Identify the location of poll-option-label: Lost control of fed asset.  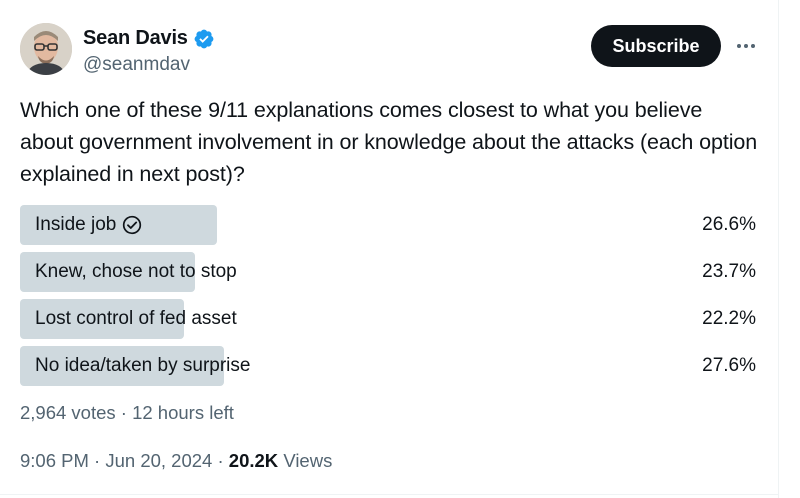
(136, 318).